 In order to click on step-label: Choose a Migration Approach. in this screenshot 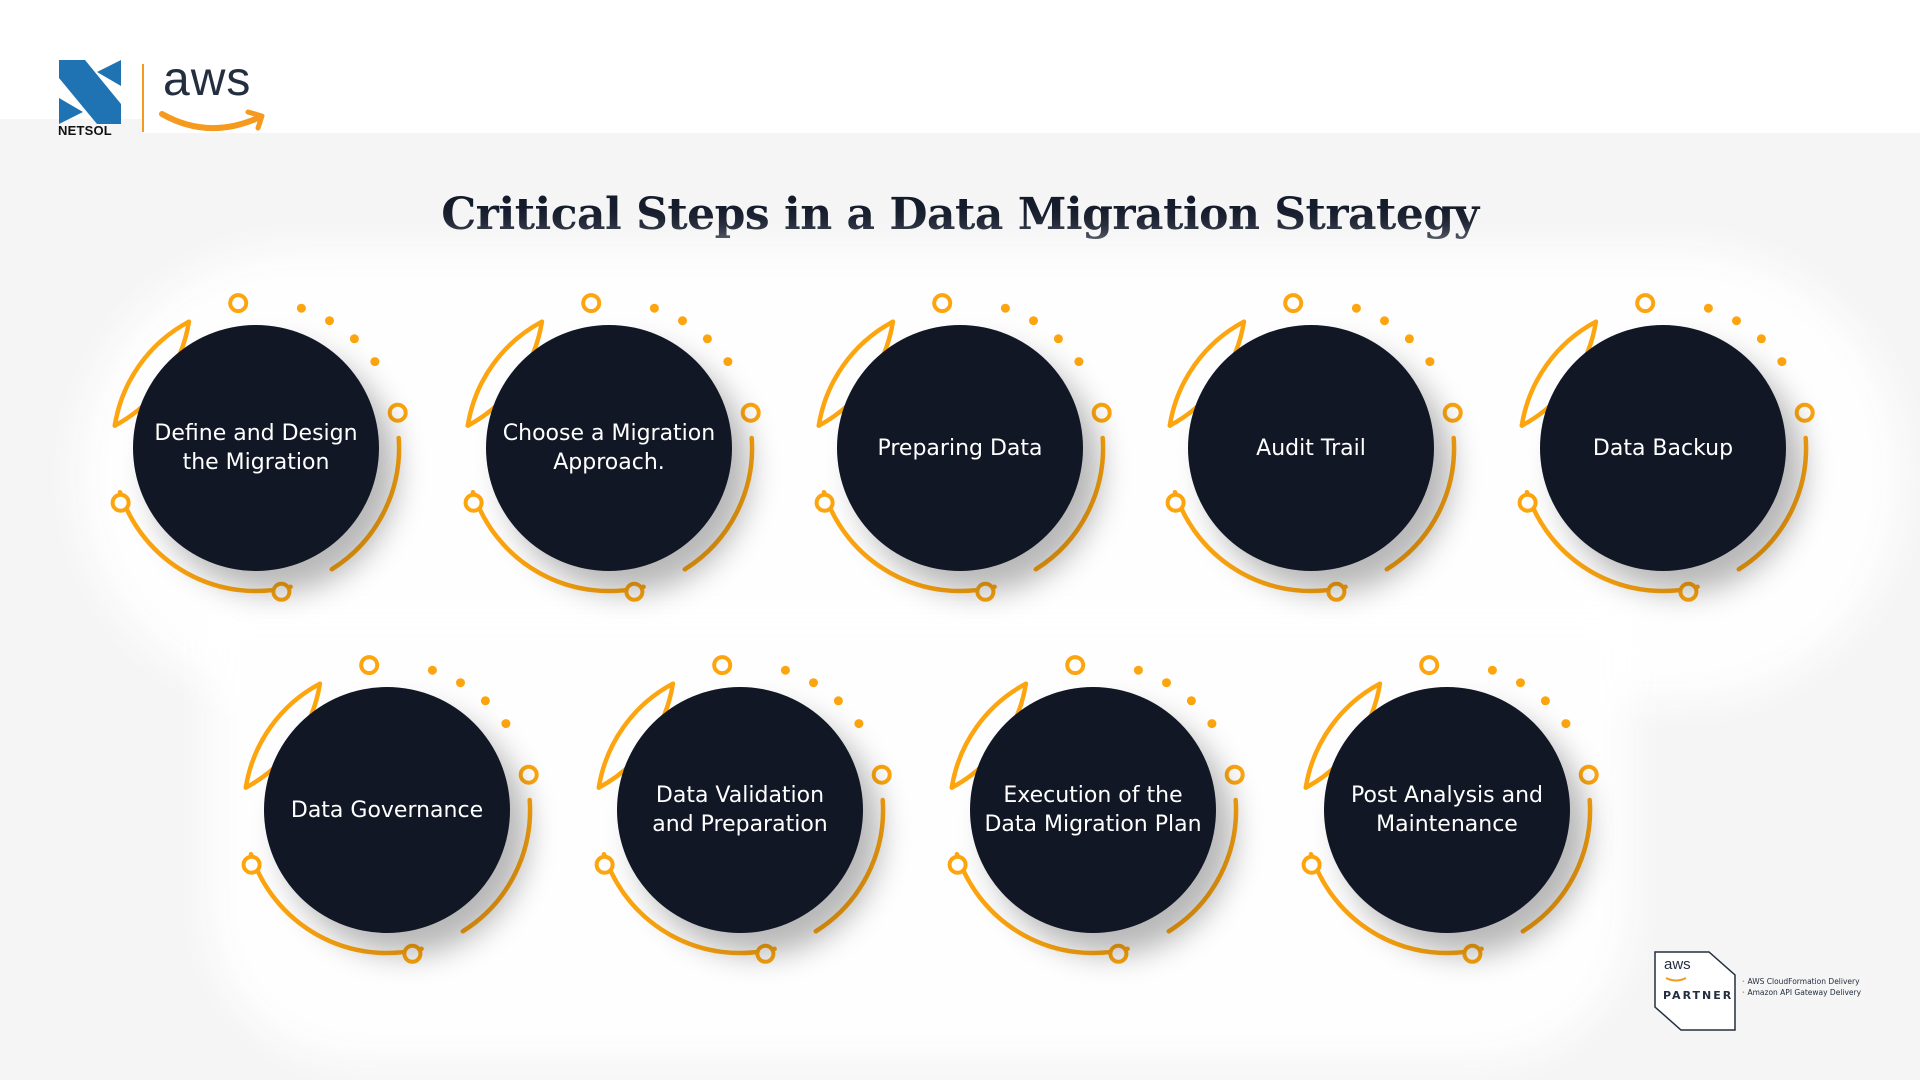, I will do `click(609, 448)`.